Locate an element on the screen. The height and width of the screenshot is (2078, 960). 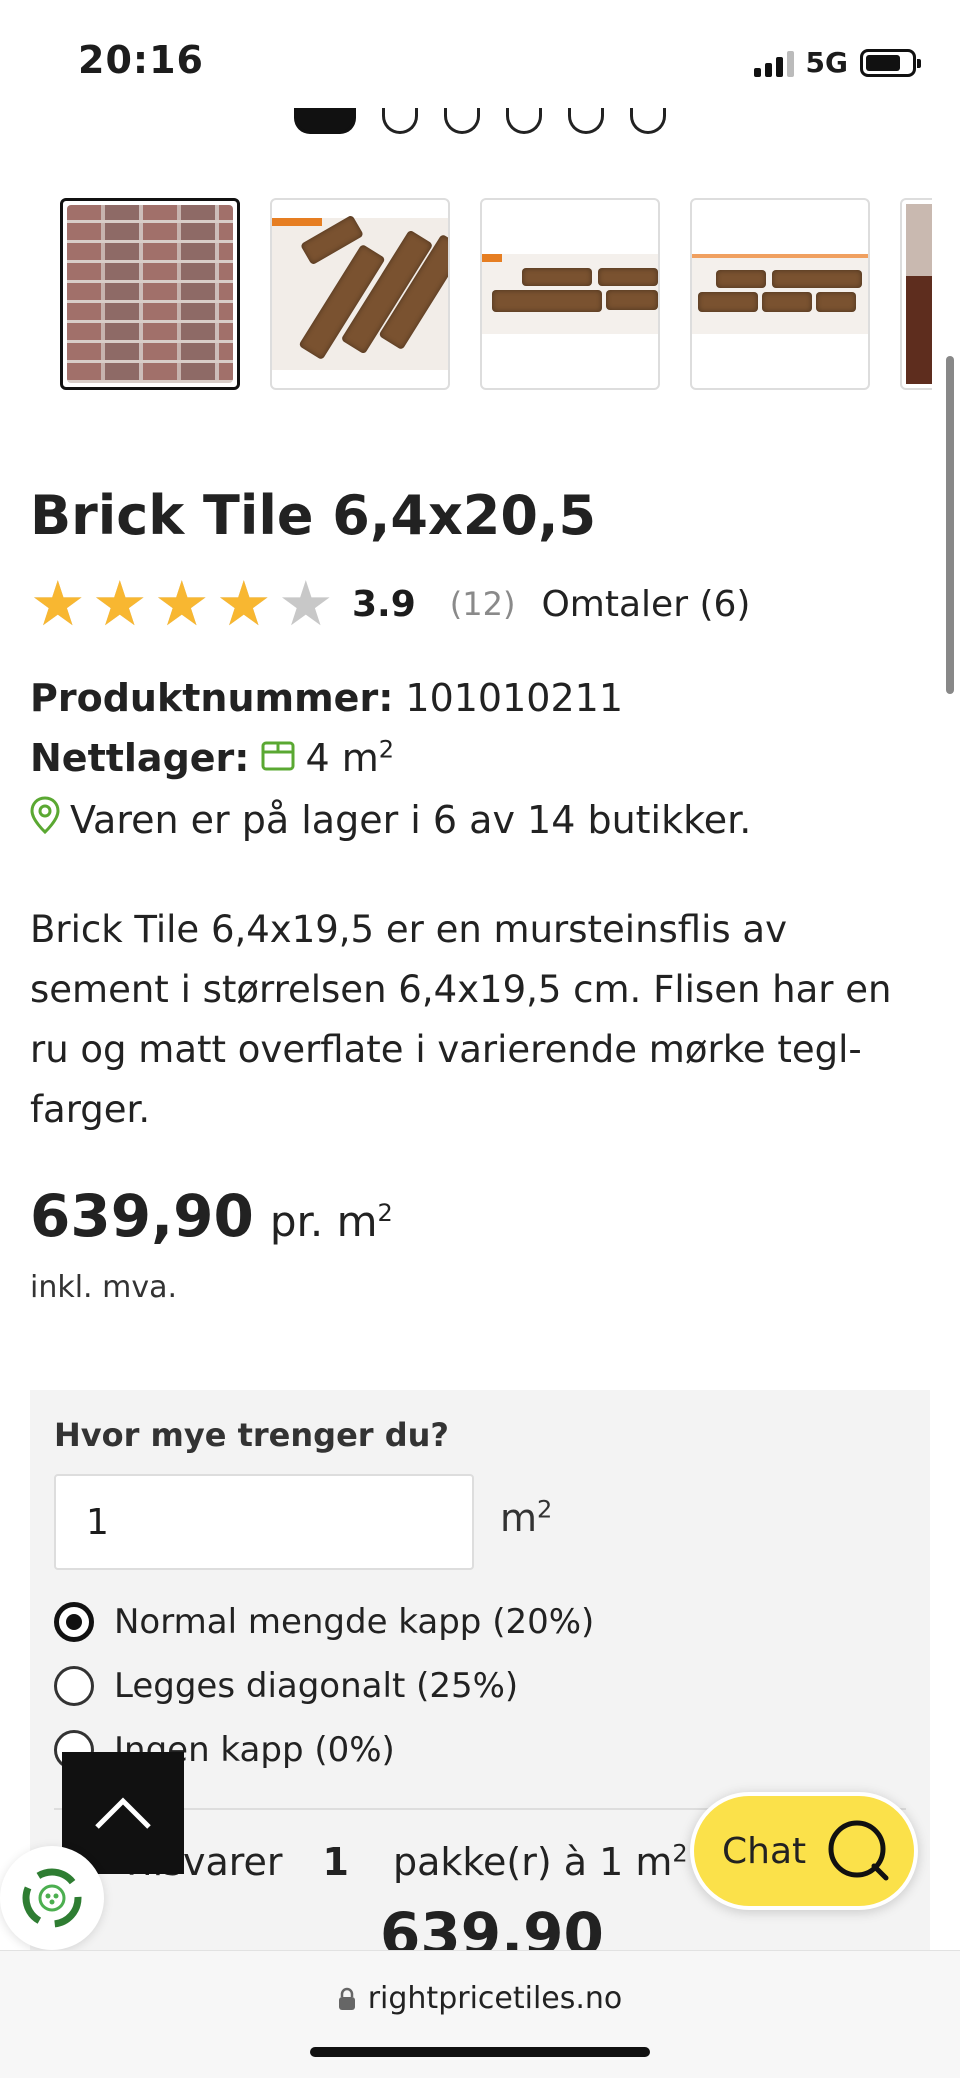
package-count: 1 is located at coordinates (335, 1862).